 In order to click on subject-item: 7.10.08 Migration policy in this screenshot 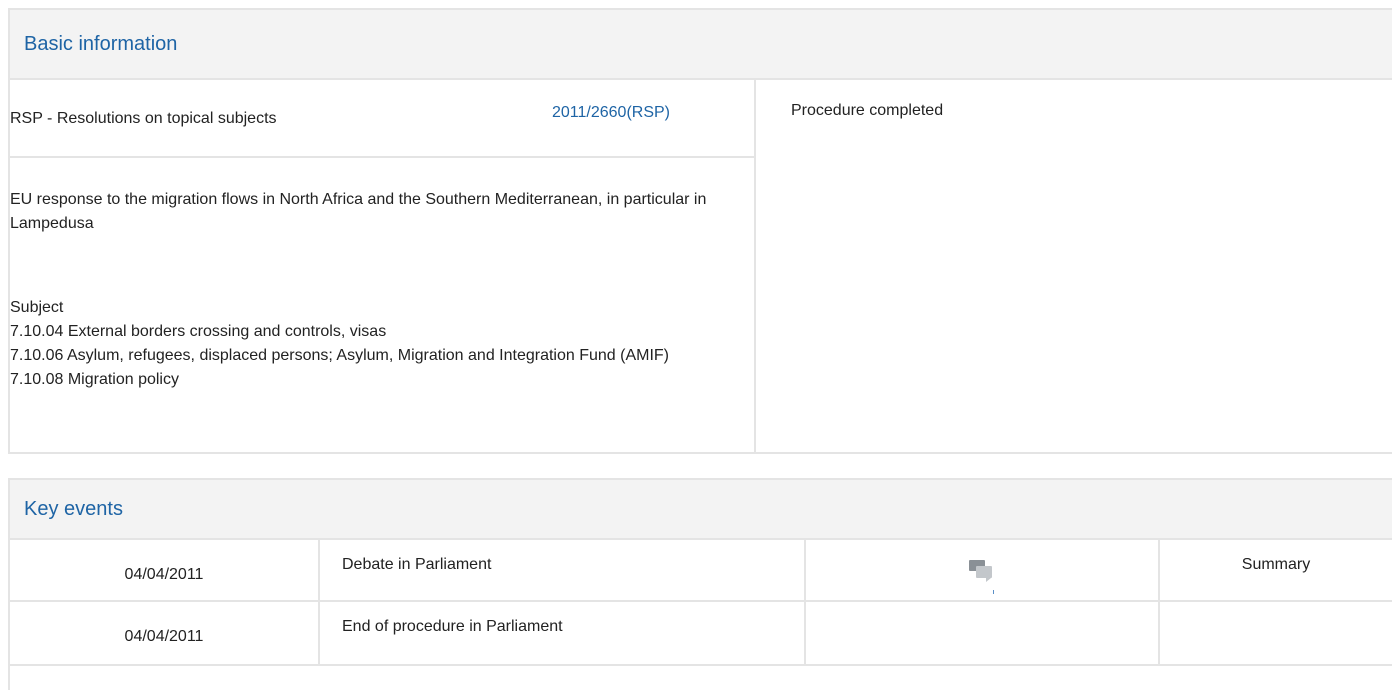, I will do `click(94, 379)`.